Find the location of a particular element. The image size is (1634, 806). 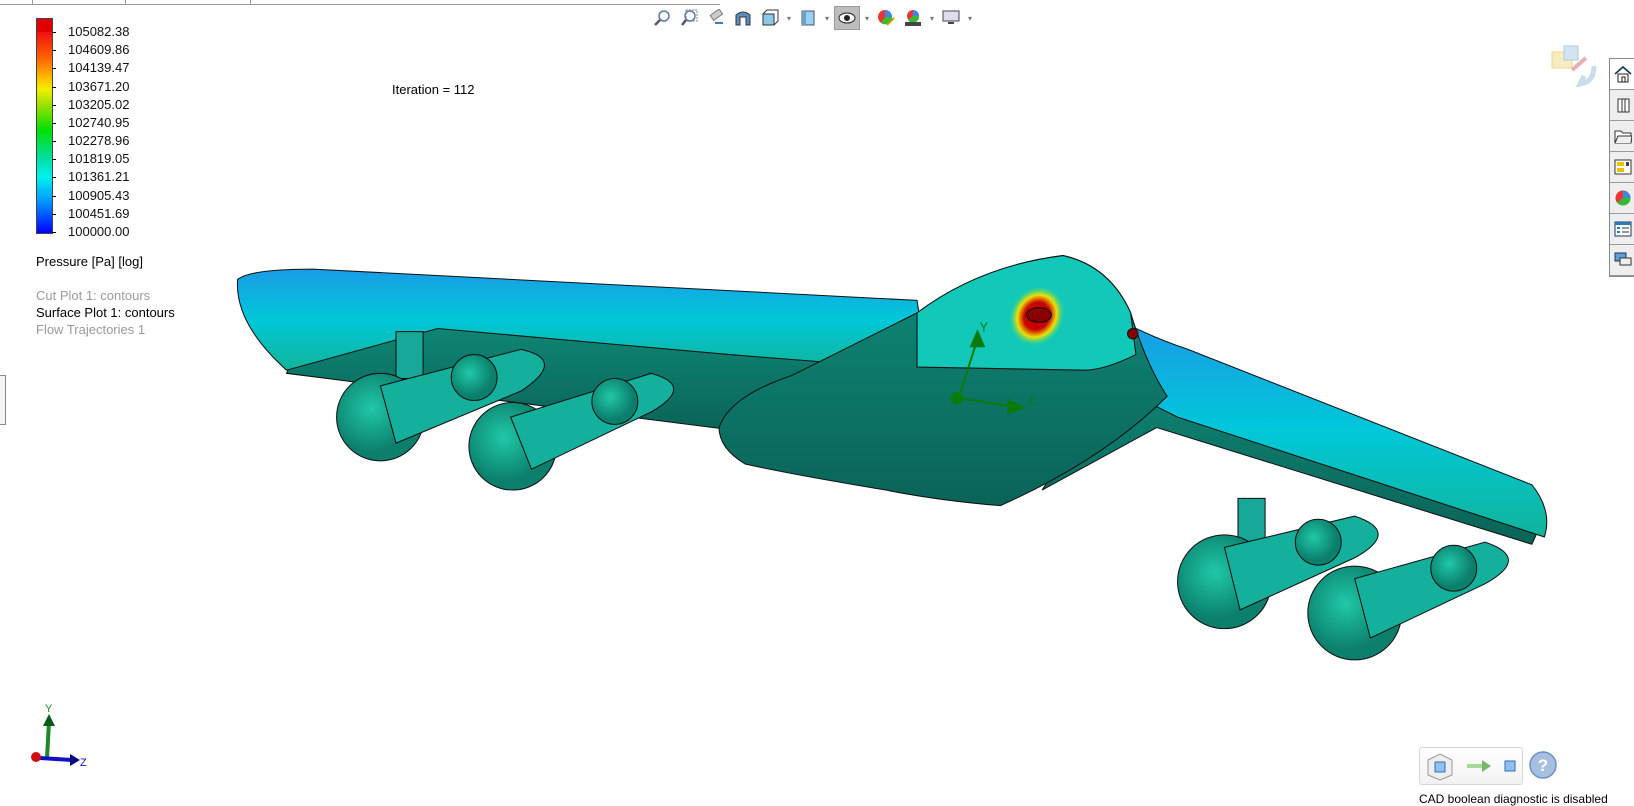

cad-status-text: CAD boolean diagnostic is disabled is located at coordinates (1513, 799).